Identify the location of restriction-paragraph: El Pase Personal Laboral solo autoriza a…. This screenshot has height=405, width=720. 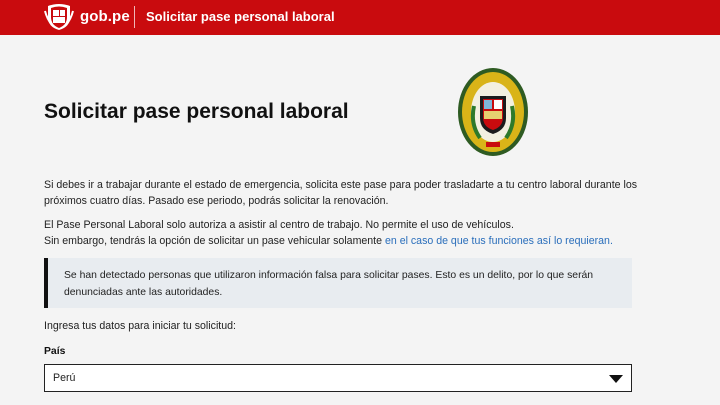
(344, 233).